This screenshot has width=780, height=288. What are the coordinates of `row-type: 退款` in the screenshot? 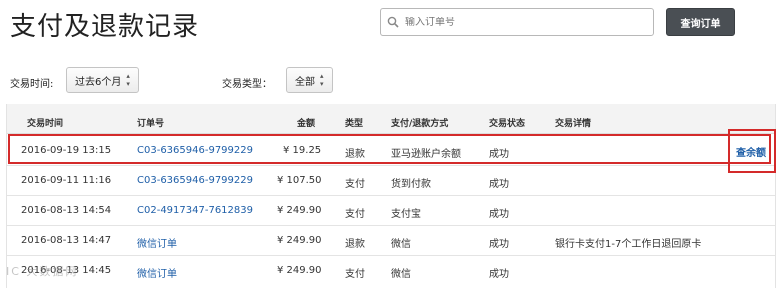 It's located at (355, 244).